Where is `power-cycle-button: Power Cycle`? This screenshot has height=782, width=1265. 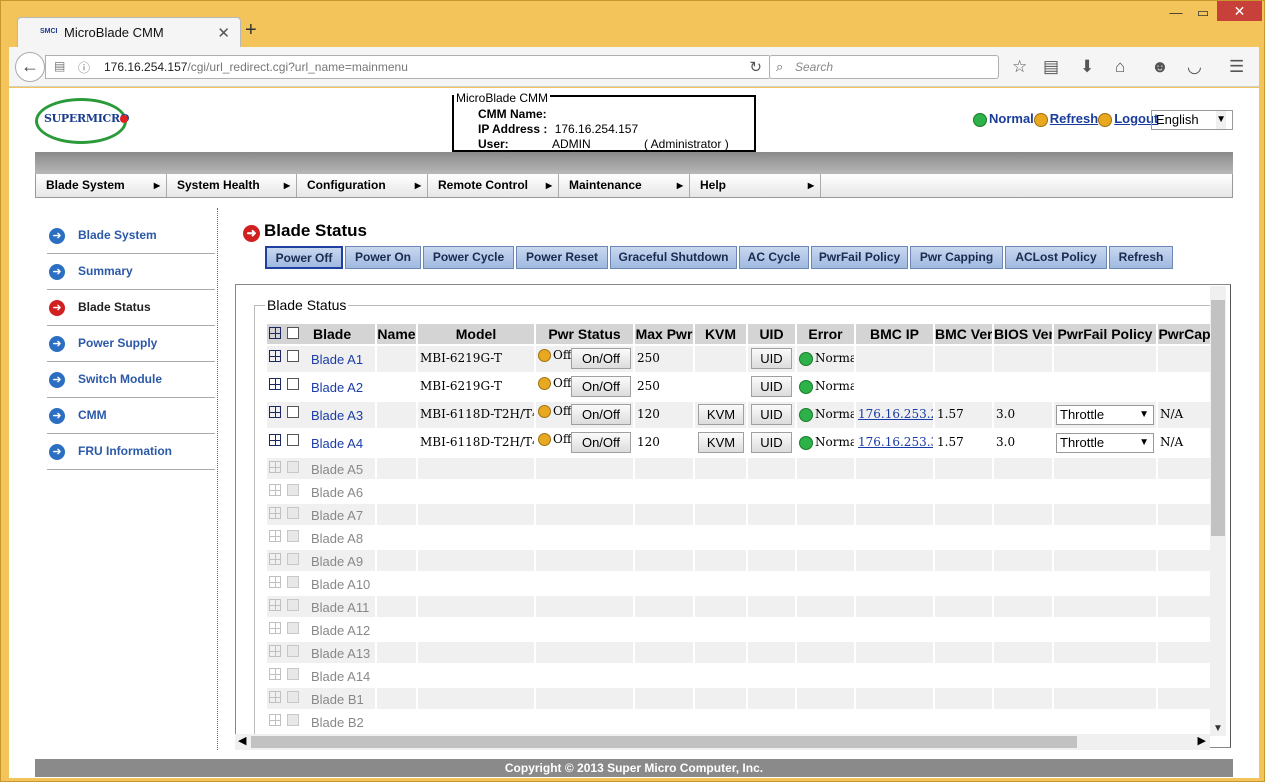
power-cycle-button: Power Cycle is located at coordinates (468, 257).